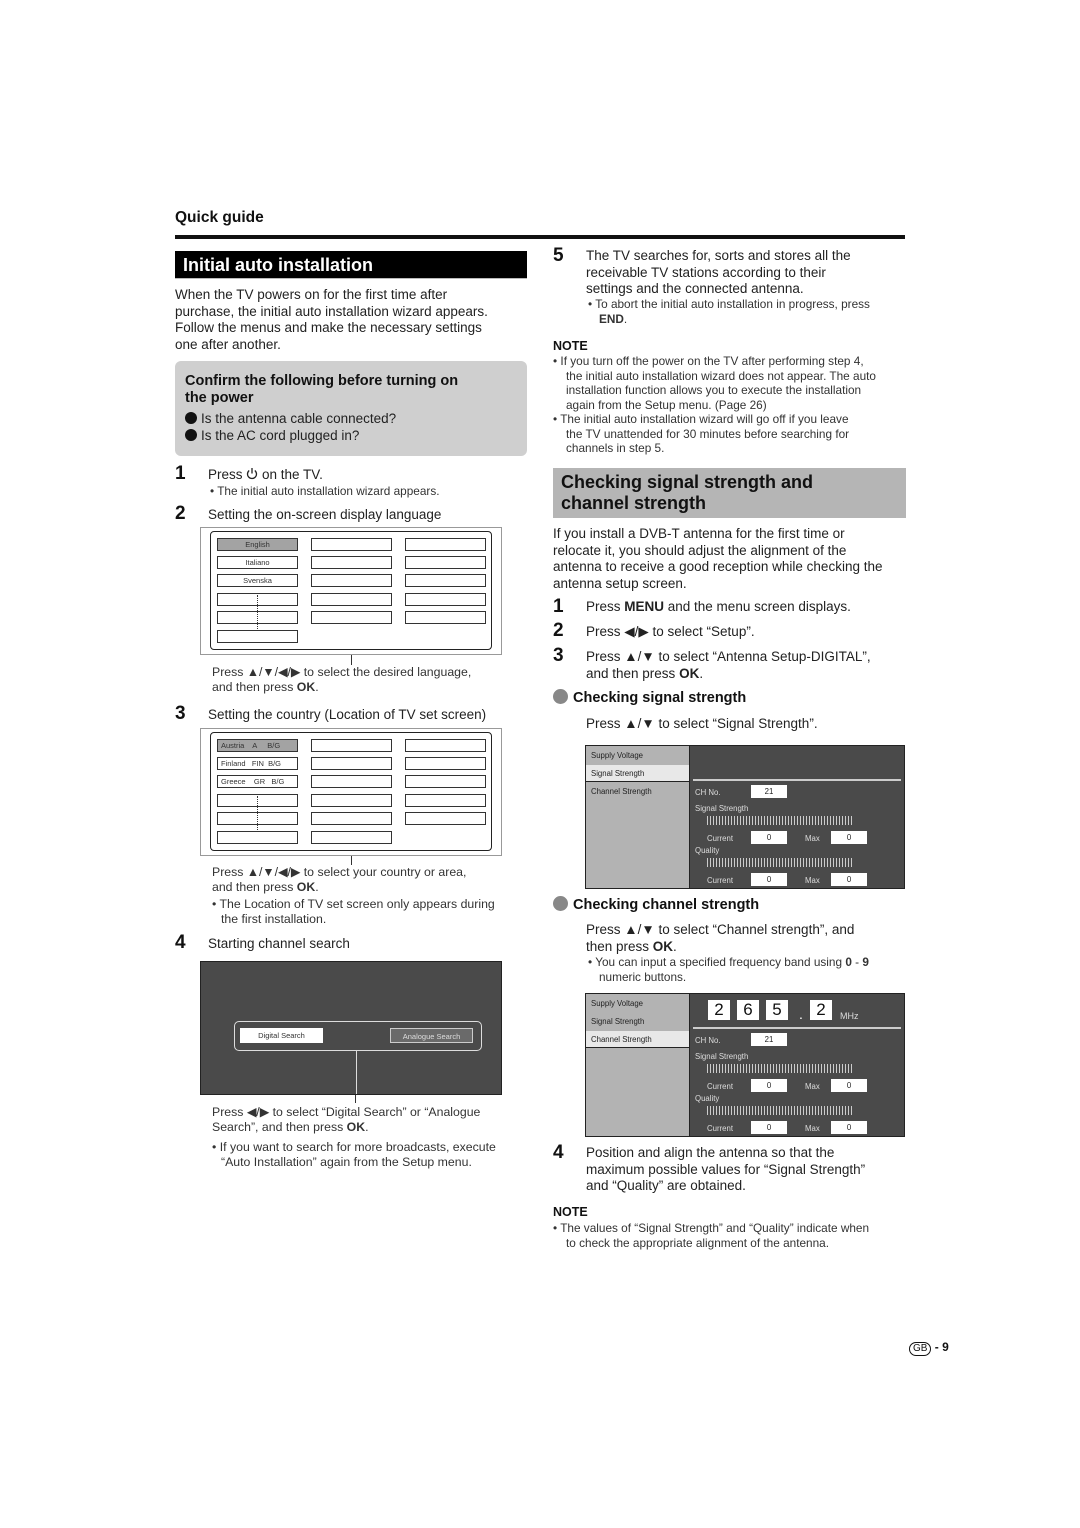 This screenshot has width=1080, height=1528. Describe the element at coordinates (219, 217) in the screenshot. I see `section-label: Quick guide` at that location.